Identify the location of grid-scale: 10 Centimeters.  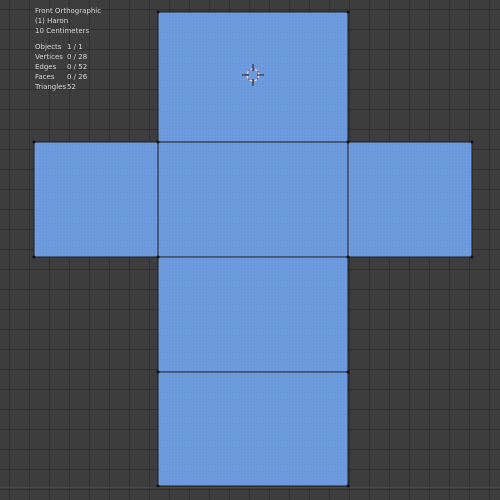
(62, 31).